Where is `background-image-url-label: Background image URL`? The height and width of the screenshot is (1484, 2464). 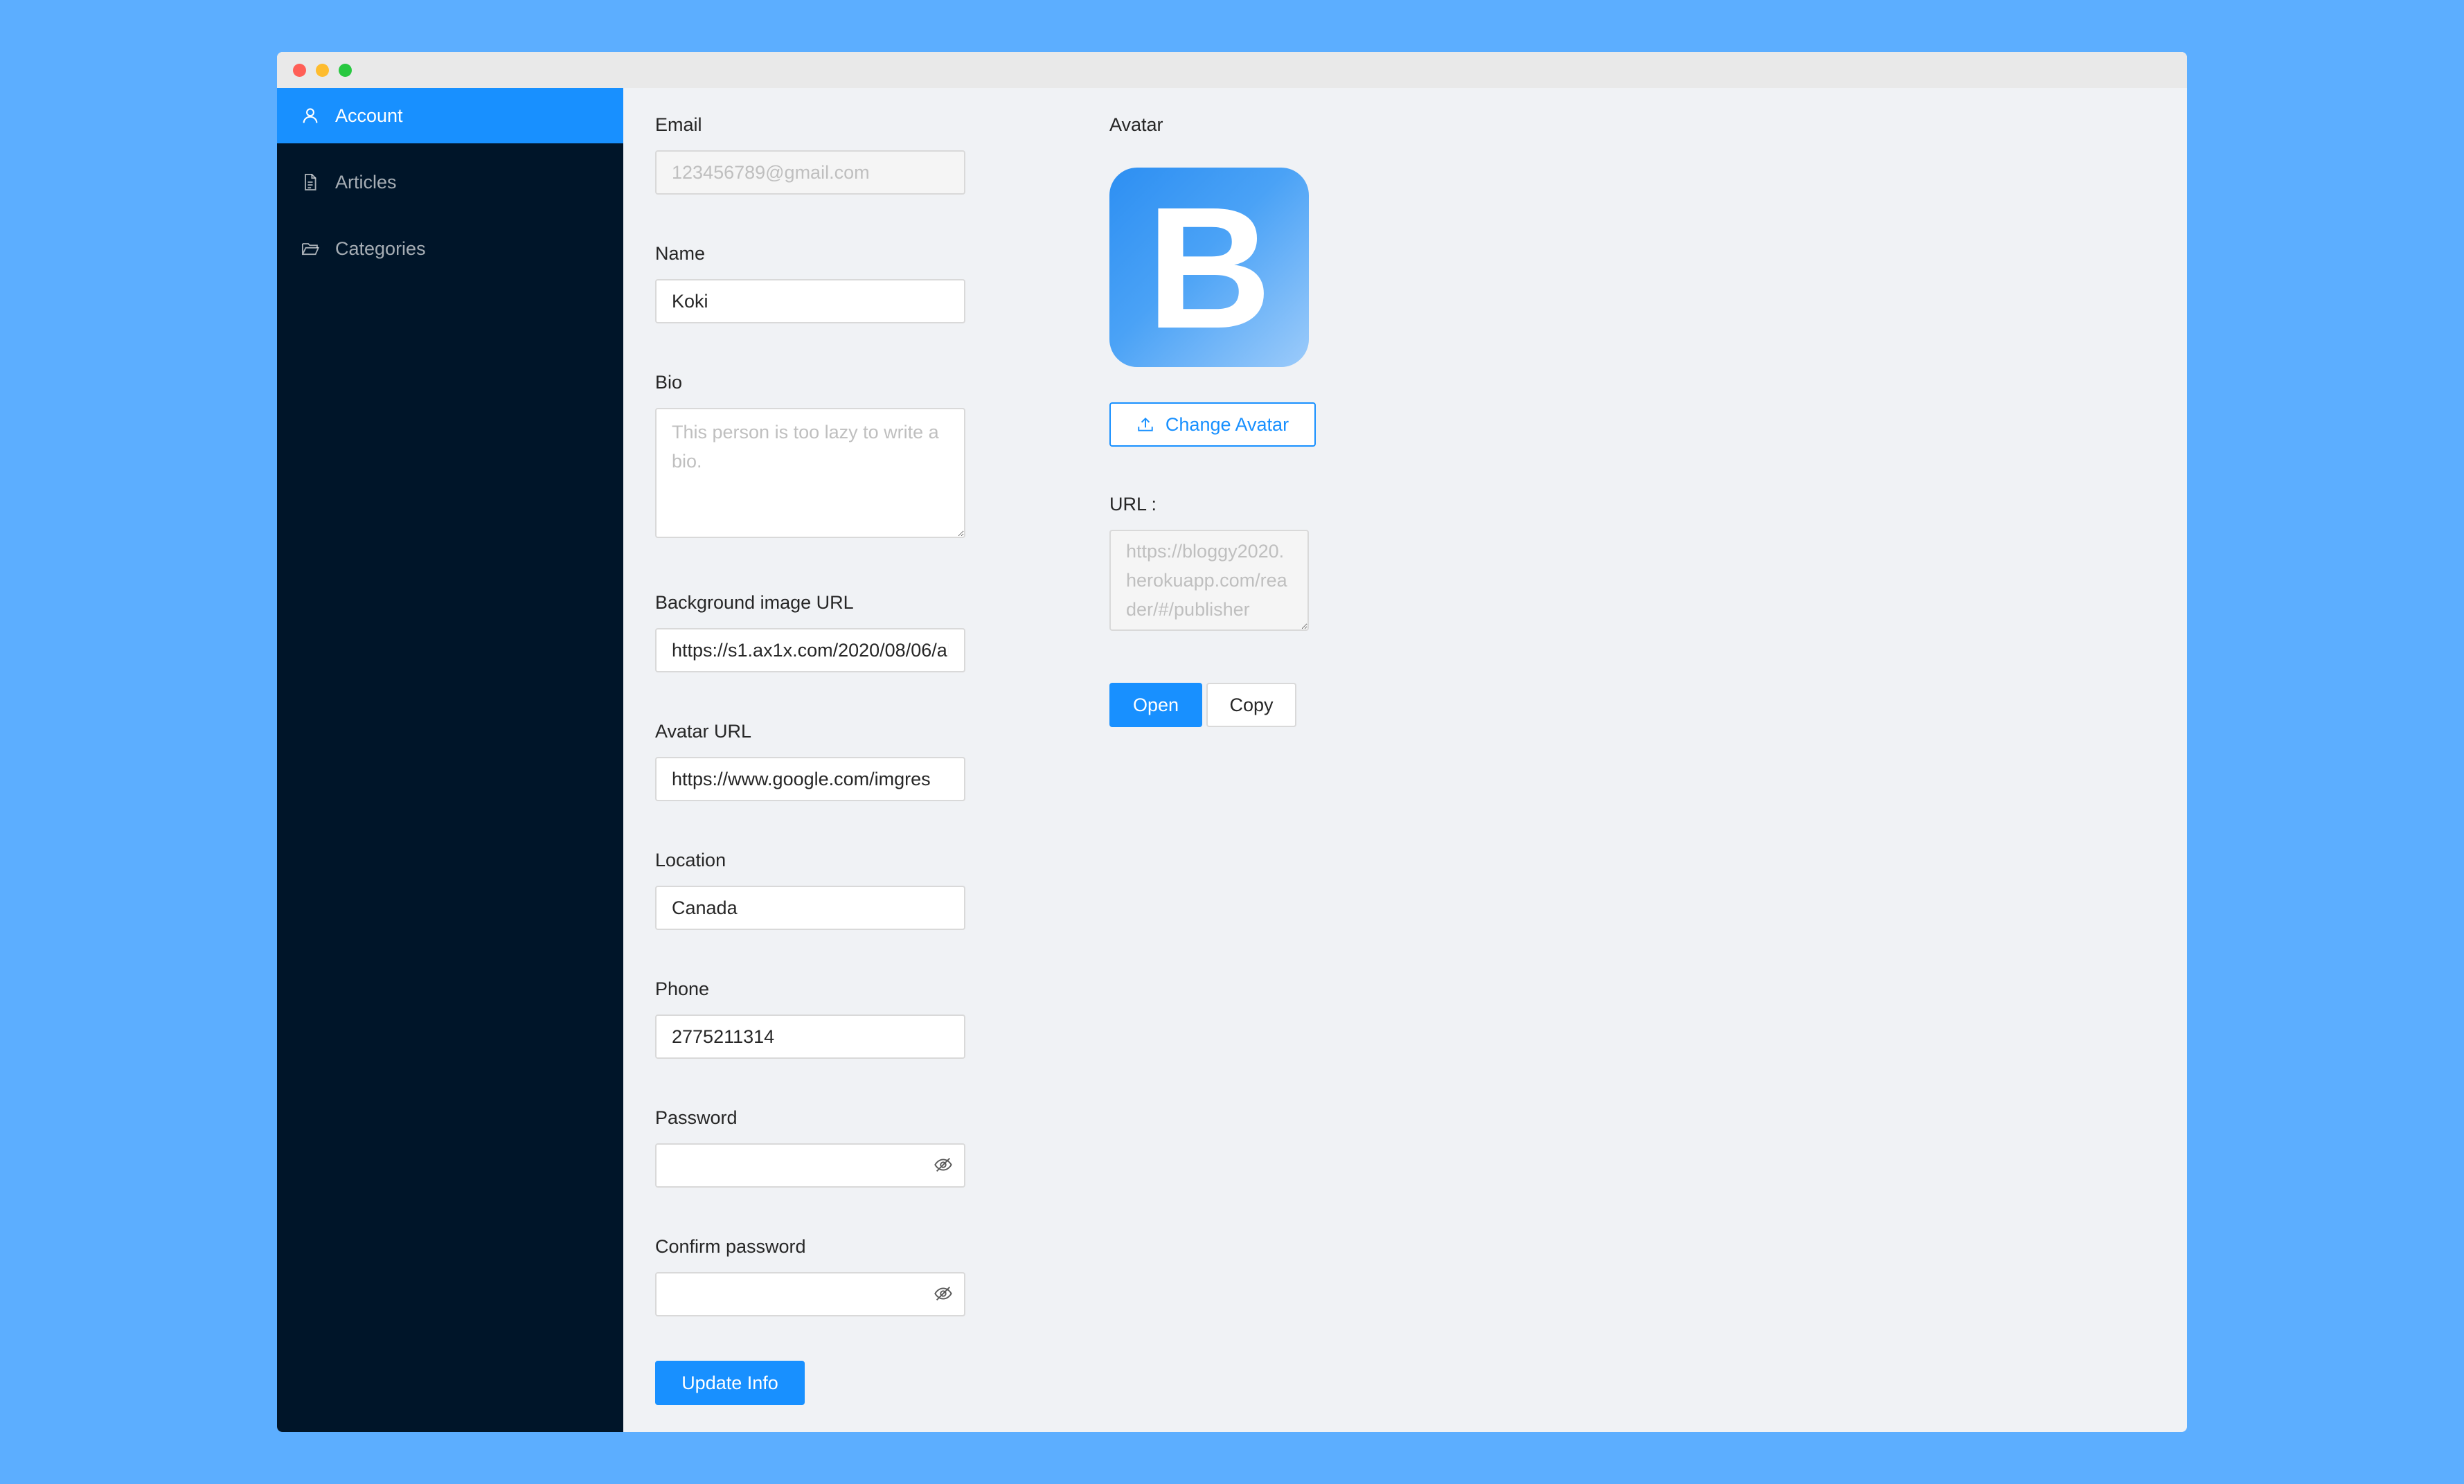 background-image-url-label: Background image URL is located at coordinates (754, 602).